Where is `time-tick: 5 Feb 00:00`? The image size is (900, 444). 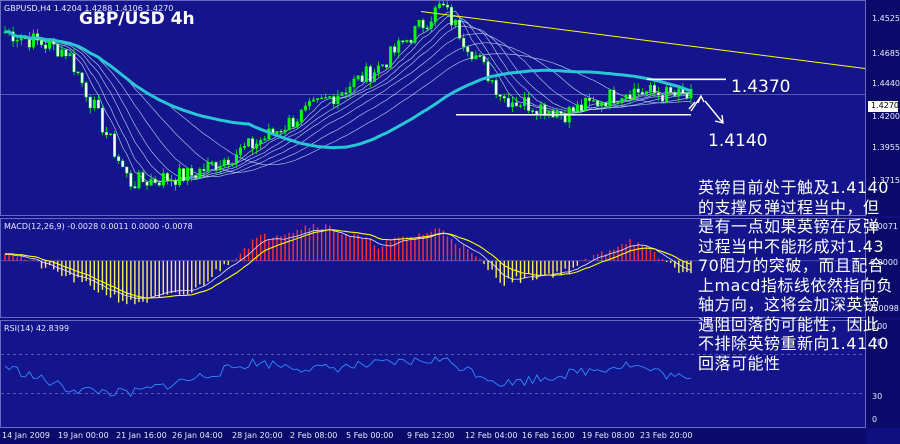 time-tick: 5 Feb 00:00 is located at coordinates (370, 435).